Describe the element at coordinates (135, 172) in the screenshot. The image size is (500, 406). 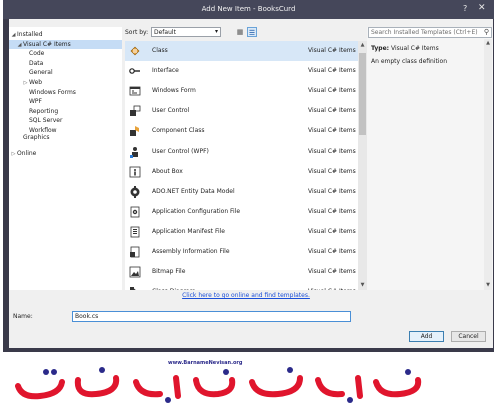
I see `about-box-icon` at that location.